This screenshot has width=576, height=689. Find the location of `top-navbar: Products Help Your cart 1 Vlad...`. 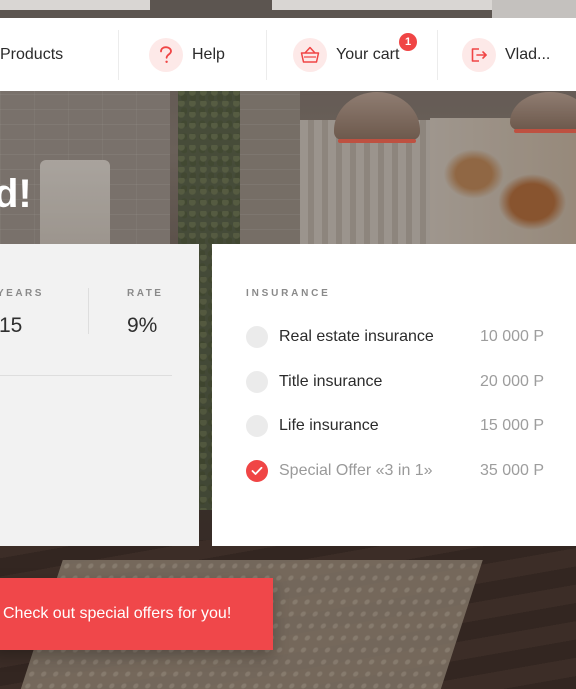

top-navbar: Products Help Your cart 1 Vlad... is located at coordinates (288, 54).